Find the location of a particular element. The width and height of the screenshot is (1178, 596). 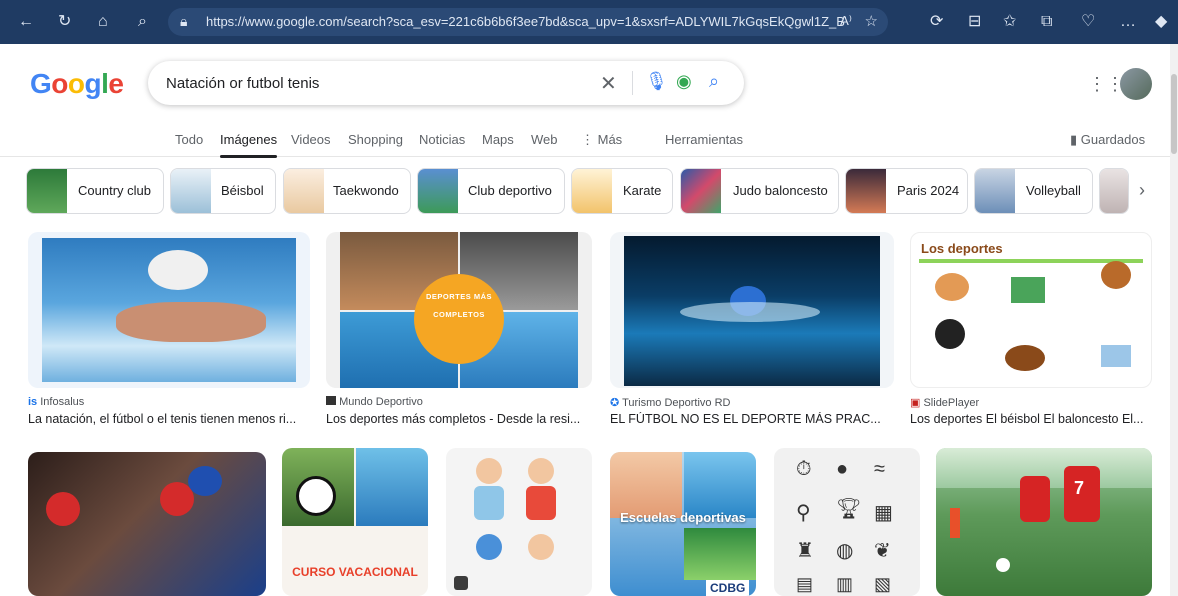

extensions-icon: ⟳ is located at coordinates (936, 22).